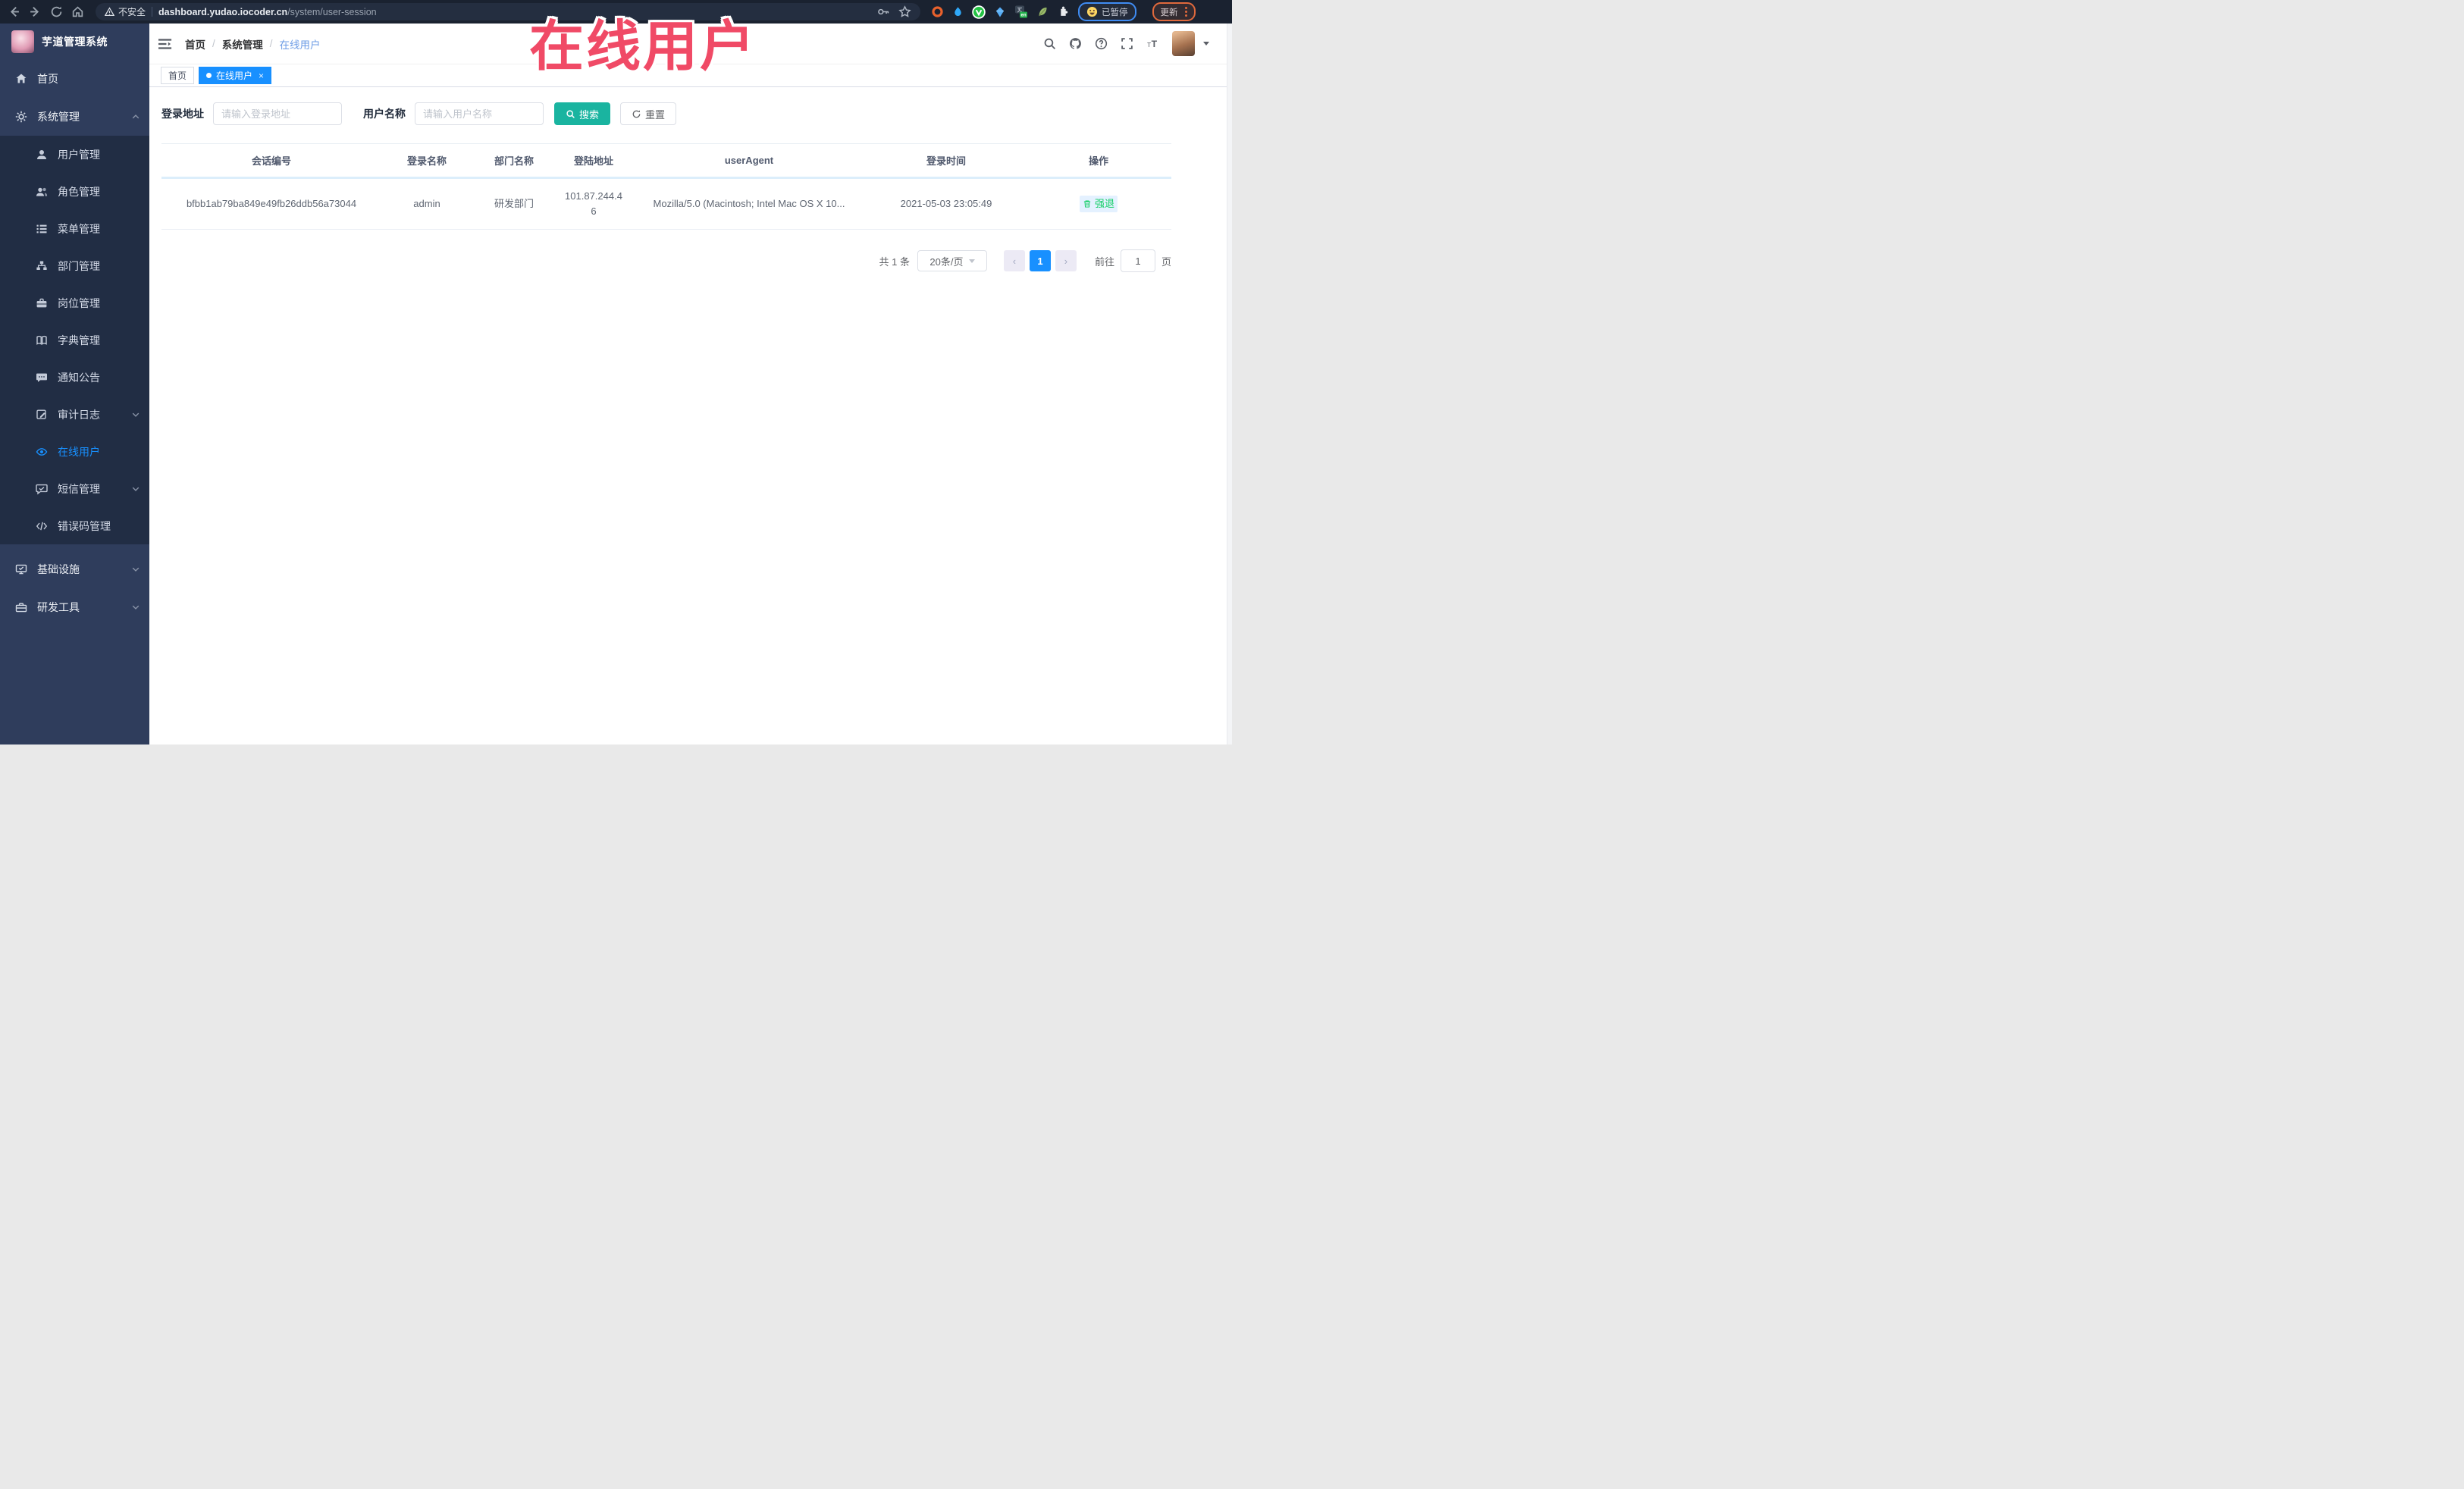 Image resolution: width=2464 pixels, height=1489 pixels. Describe the element at coordinates (136, 116) in the screenshot. I see `chevron-up-icon` at that location.